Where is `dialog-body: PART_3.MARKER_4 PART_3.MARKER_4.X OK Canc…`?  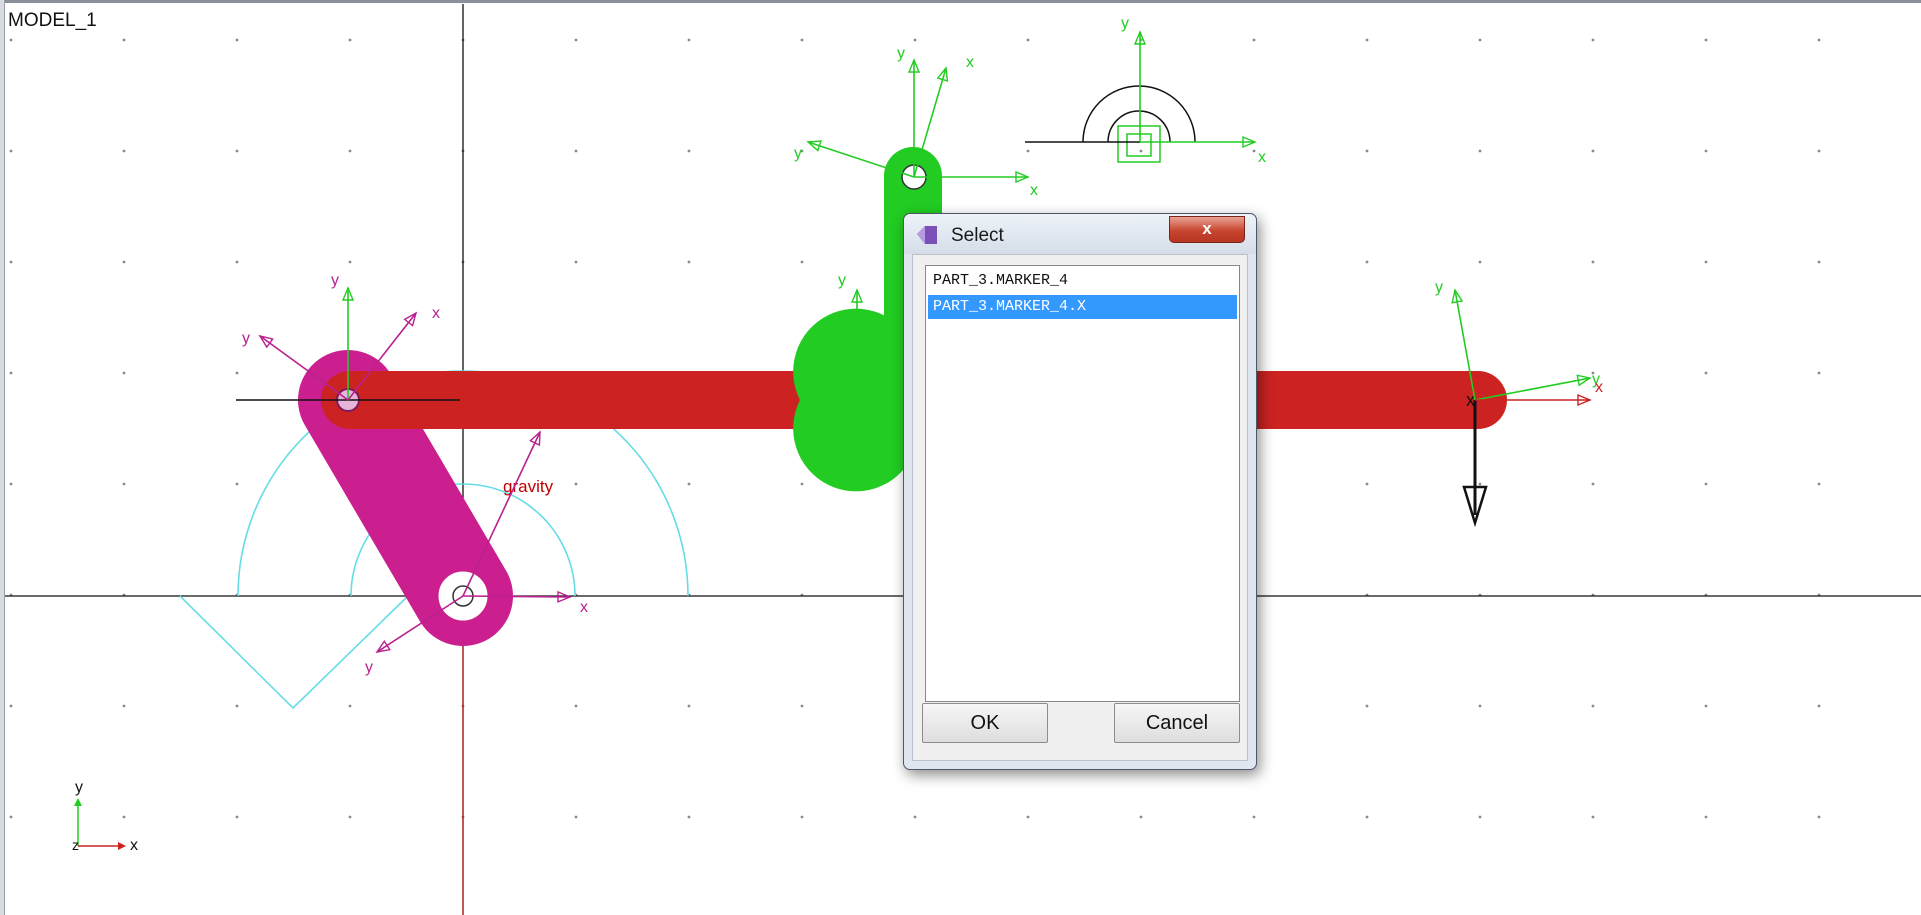 dialog-body: PART_3.MARKER_4 PART_3.MARKER_4.X OK Canc… is located at coordinates (1080, 507).